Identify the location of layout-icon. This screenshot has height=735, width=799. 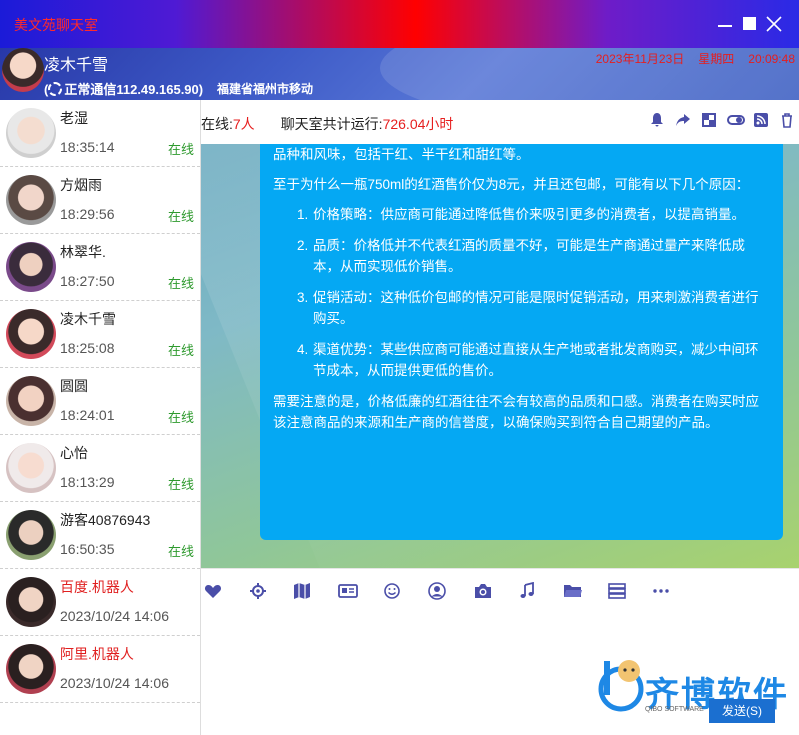
(709, 120).